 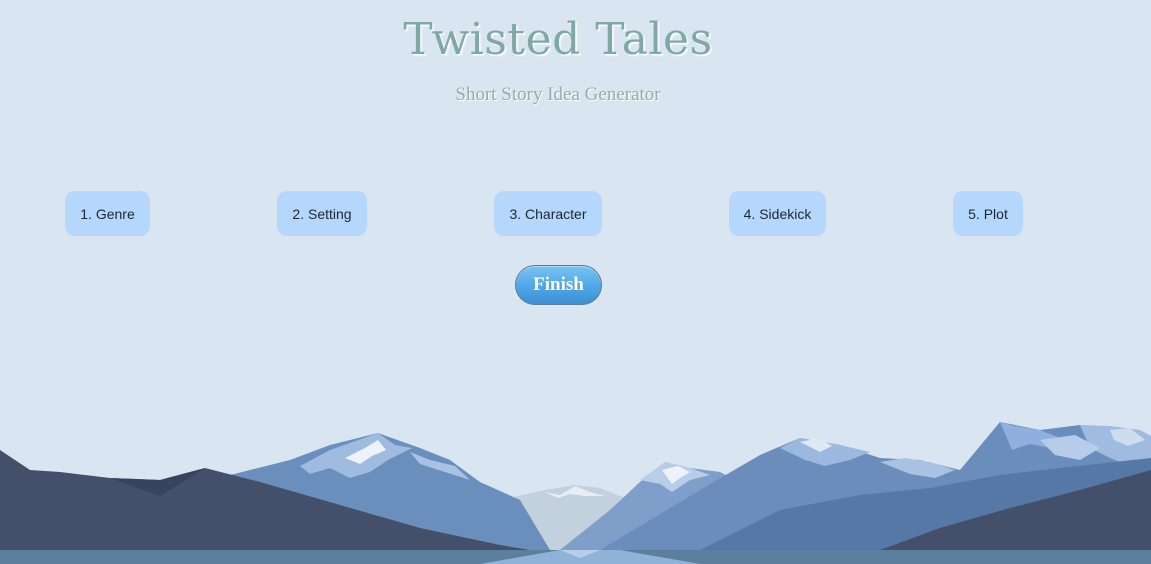 What do you see at coordinates (322, 213) in the screenshot?
I see `step-setting-button: 2. Setting` at bounding box center [322, 213].